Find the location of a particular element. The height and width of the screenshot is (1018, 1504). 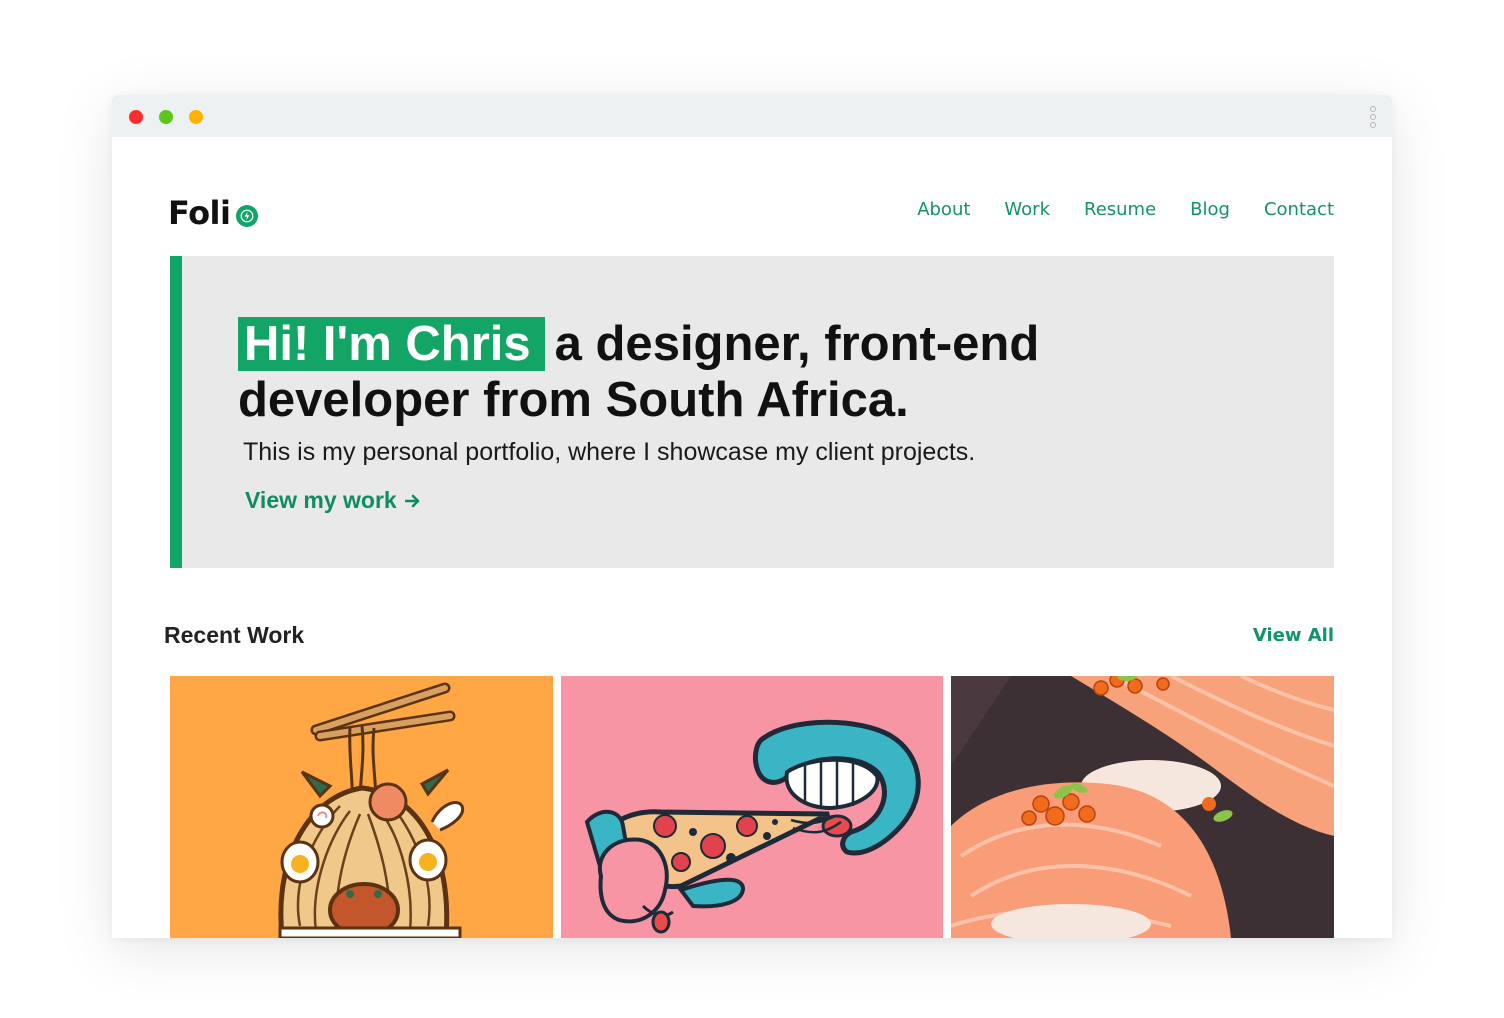

ramen-illustration is located at coordinates (361, 807).